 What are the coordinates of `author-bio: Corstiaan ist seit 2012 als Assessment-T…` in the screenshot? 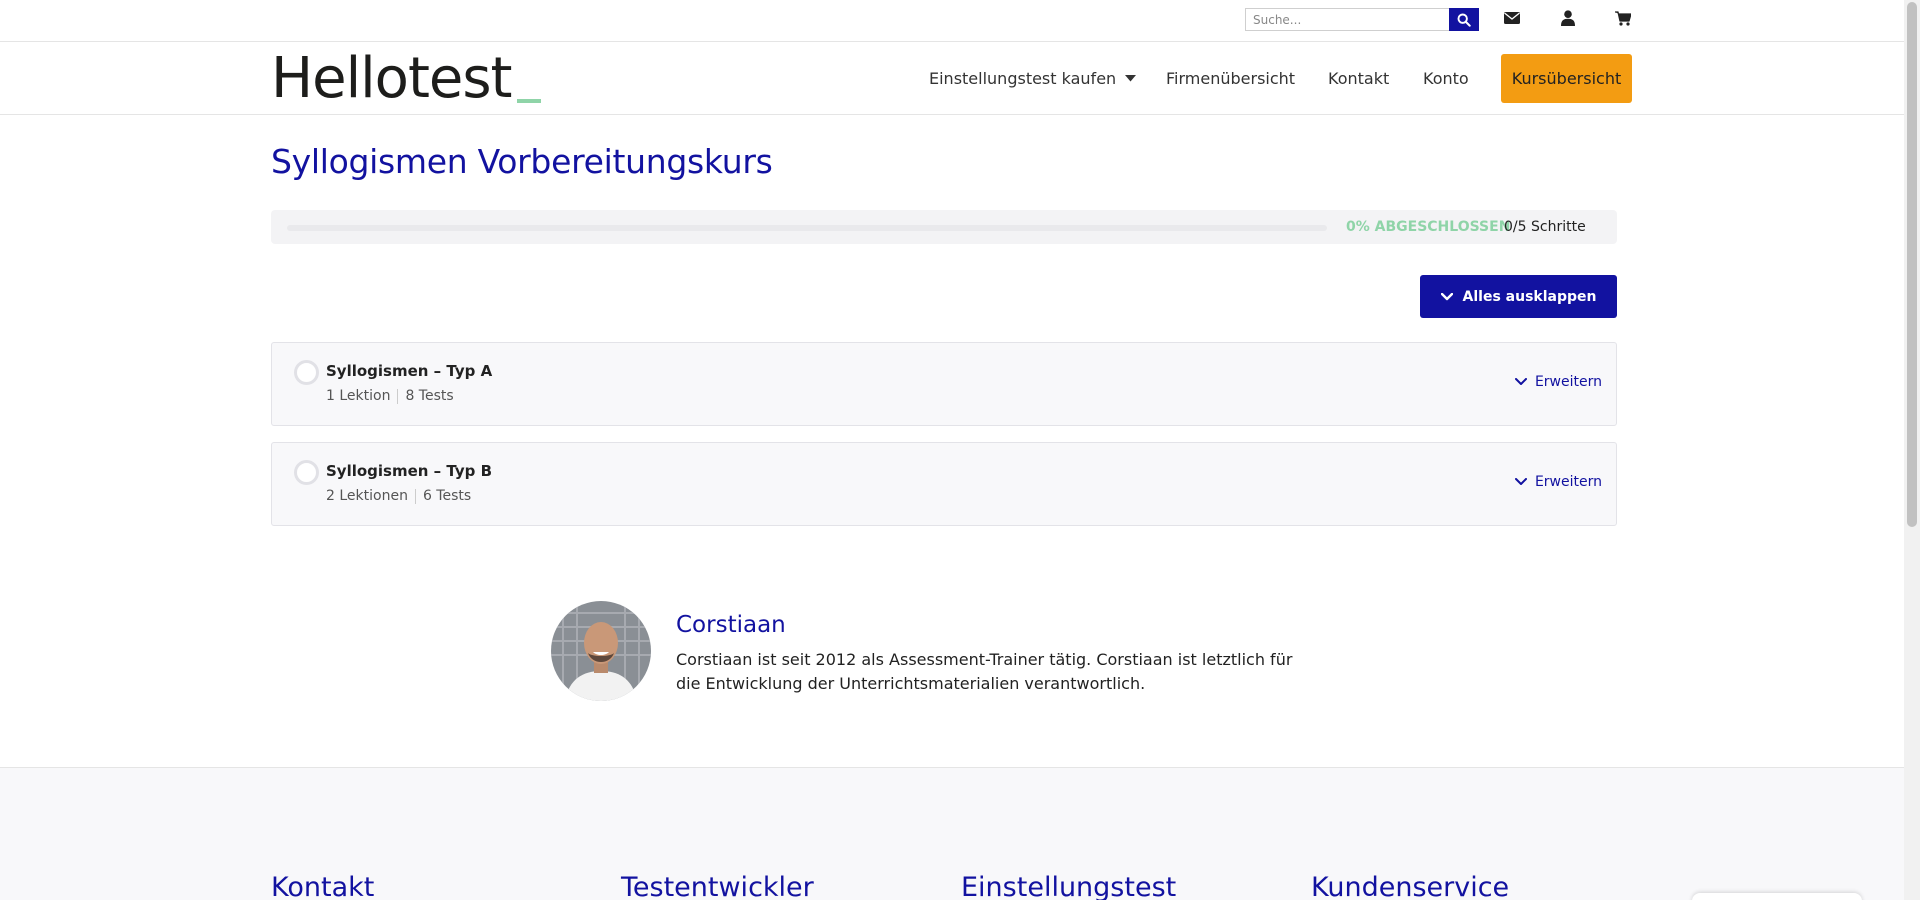 It's located at (984, 671).